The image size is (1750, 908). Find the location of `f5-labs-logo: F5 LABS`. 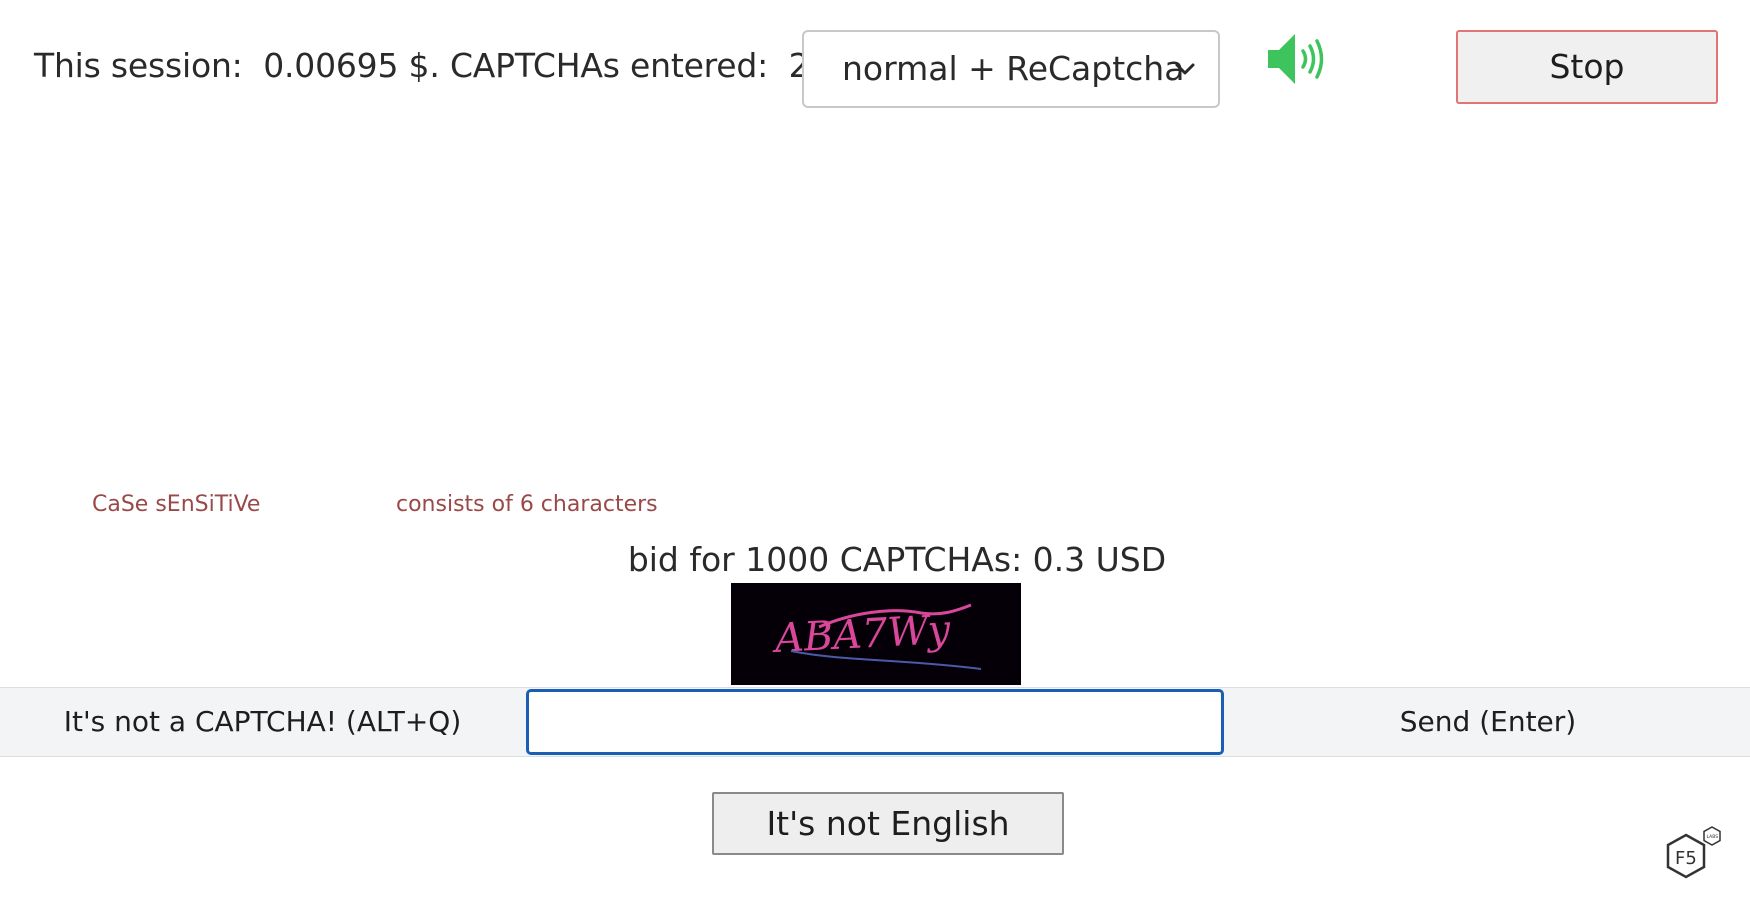

f5-labs-logo: F5 LABS is located at coordinates (1693, 852).